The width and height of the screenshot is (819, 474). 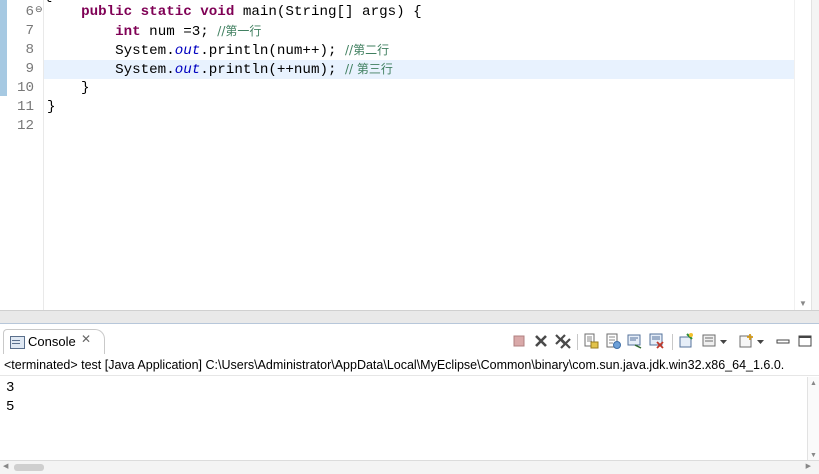 What do you see at coordinates (10, 388) in the screenshot?
I see `output-line: 3` at bounding box center [10, 388].